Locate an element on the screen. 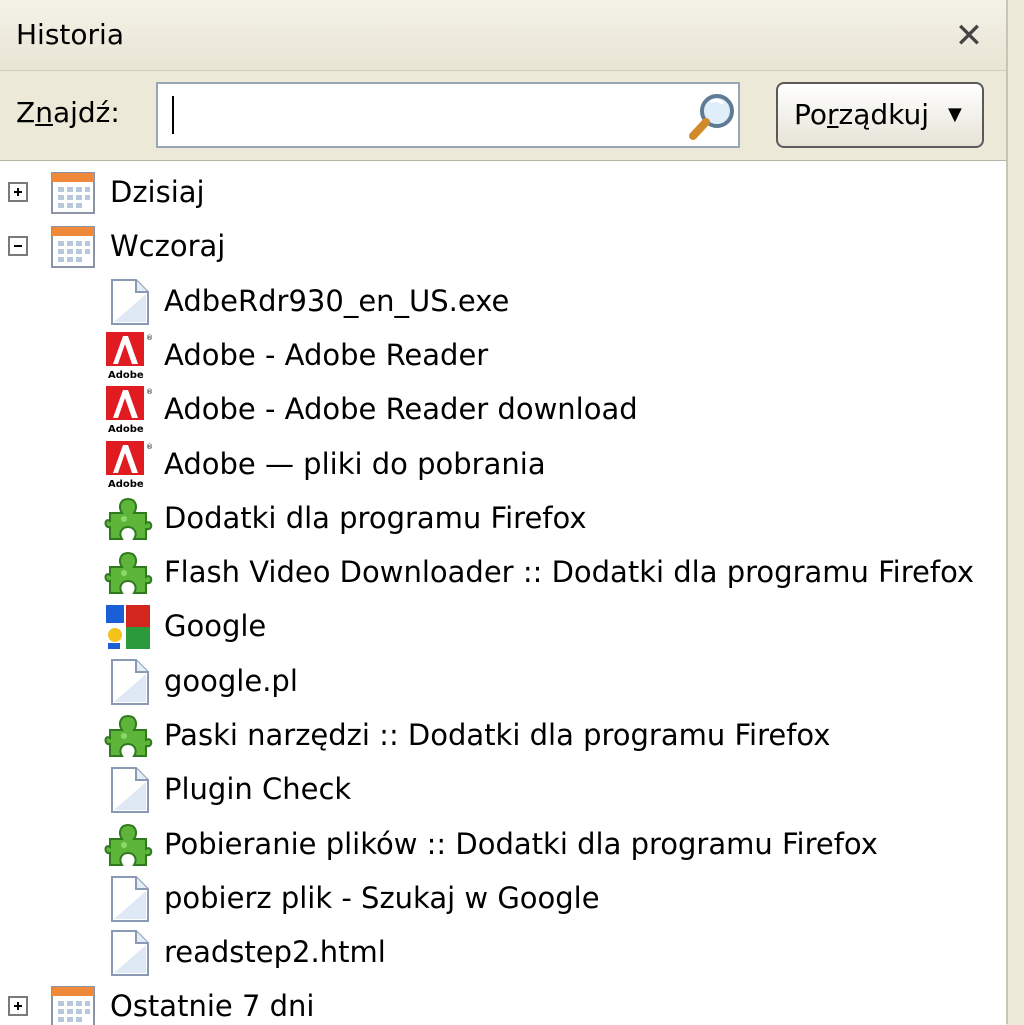 This screenshot has width=1024, height=1025. search-input is located at coordinates (448, 115).